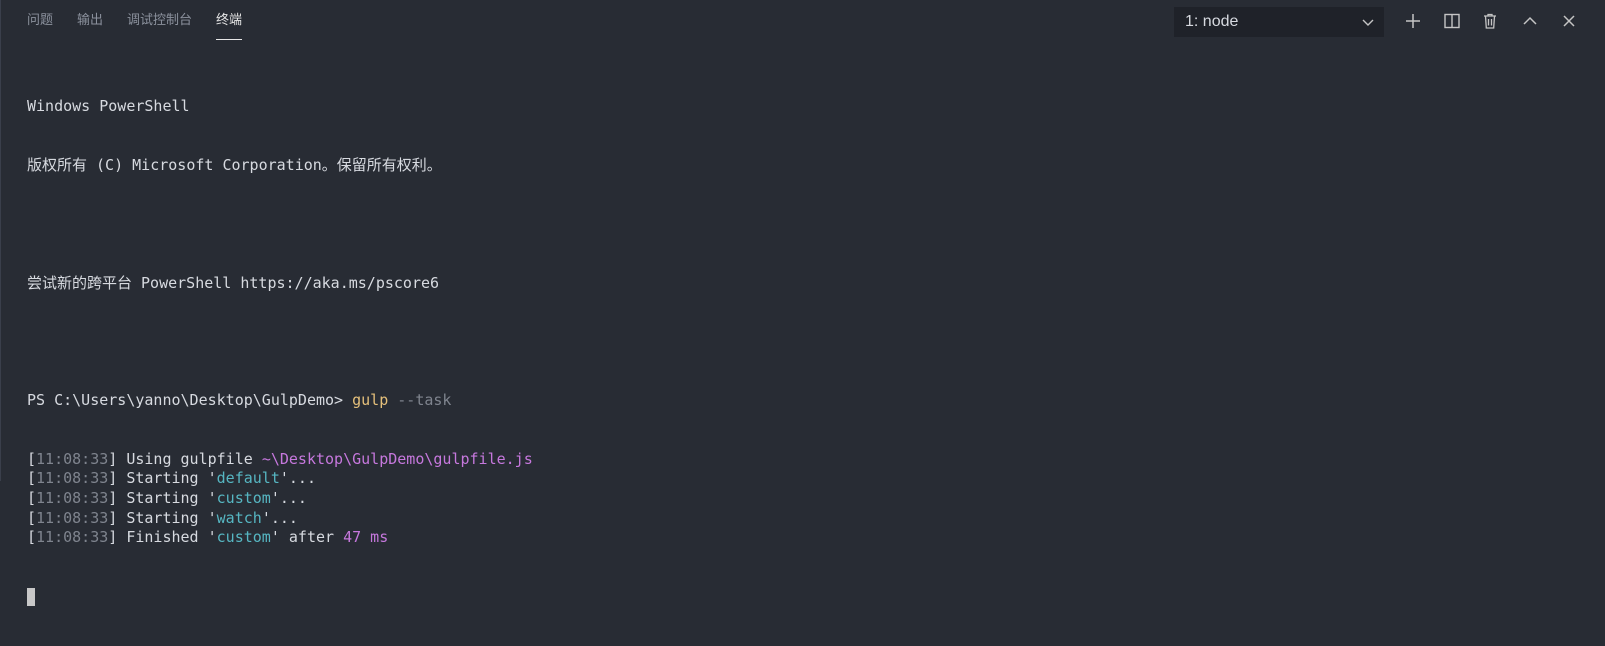 This screenshot has height=646, width=1605. What do you see at coordinates (194, 458) in the screenshot?
I see `log-text: Using gulpfile` at bounding box center [194, 458].